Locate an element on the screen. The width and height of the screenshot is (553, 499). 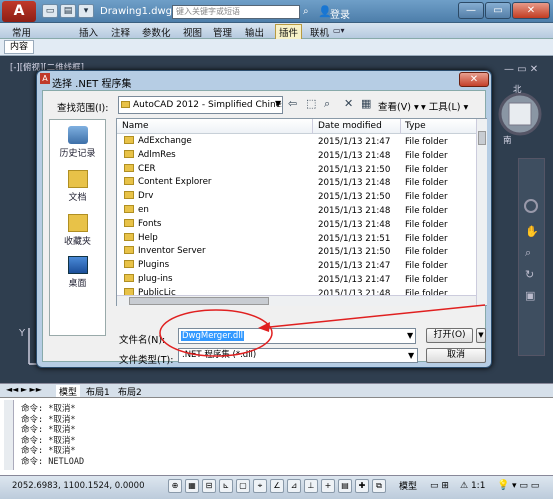
binoculars-icon: ⌕ is located at coordinates (306, 11).